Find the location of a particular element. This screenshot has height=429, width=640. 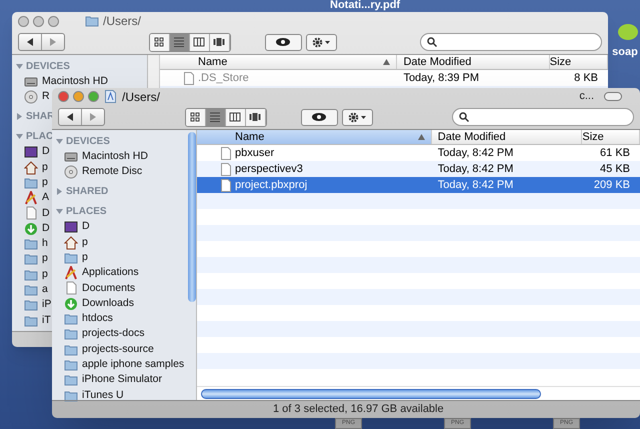

caret-icon is located at coordinates (327, 42).